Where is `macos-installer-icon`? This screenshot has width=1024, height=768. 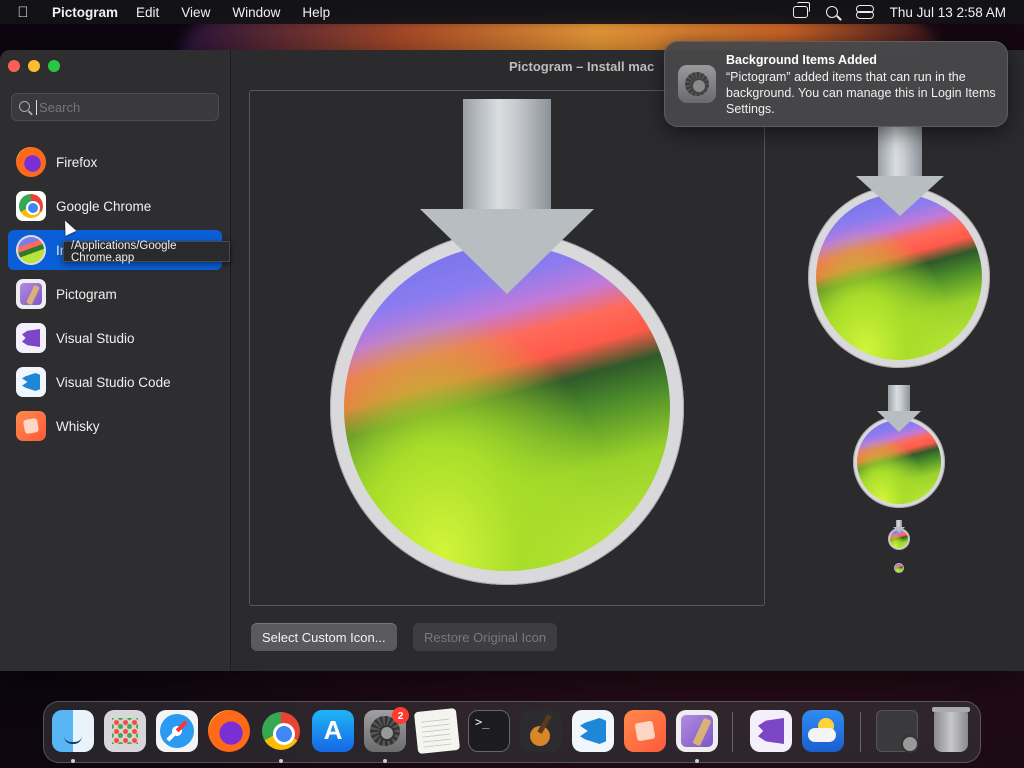
macos-installer-icon is located at coordinates (31, 250).